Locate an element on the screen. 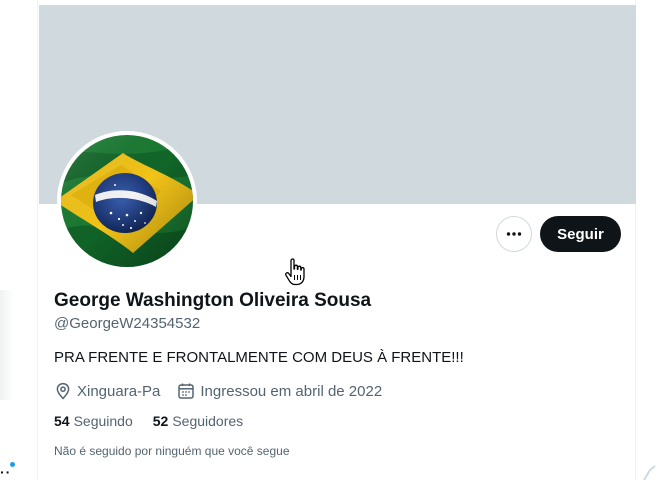 The image size is (656, 481). location-item: Xinguara-Pa is located at coordinates (107, 391).